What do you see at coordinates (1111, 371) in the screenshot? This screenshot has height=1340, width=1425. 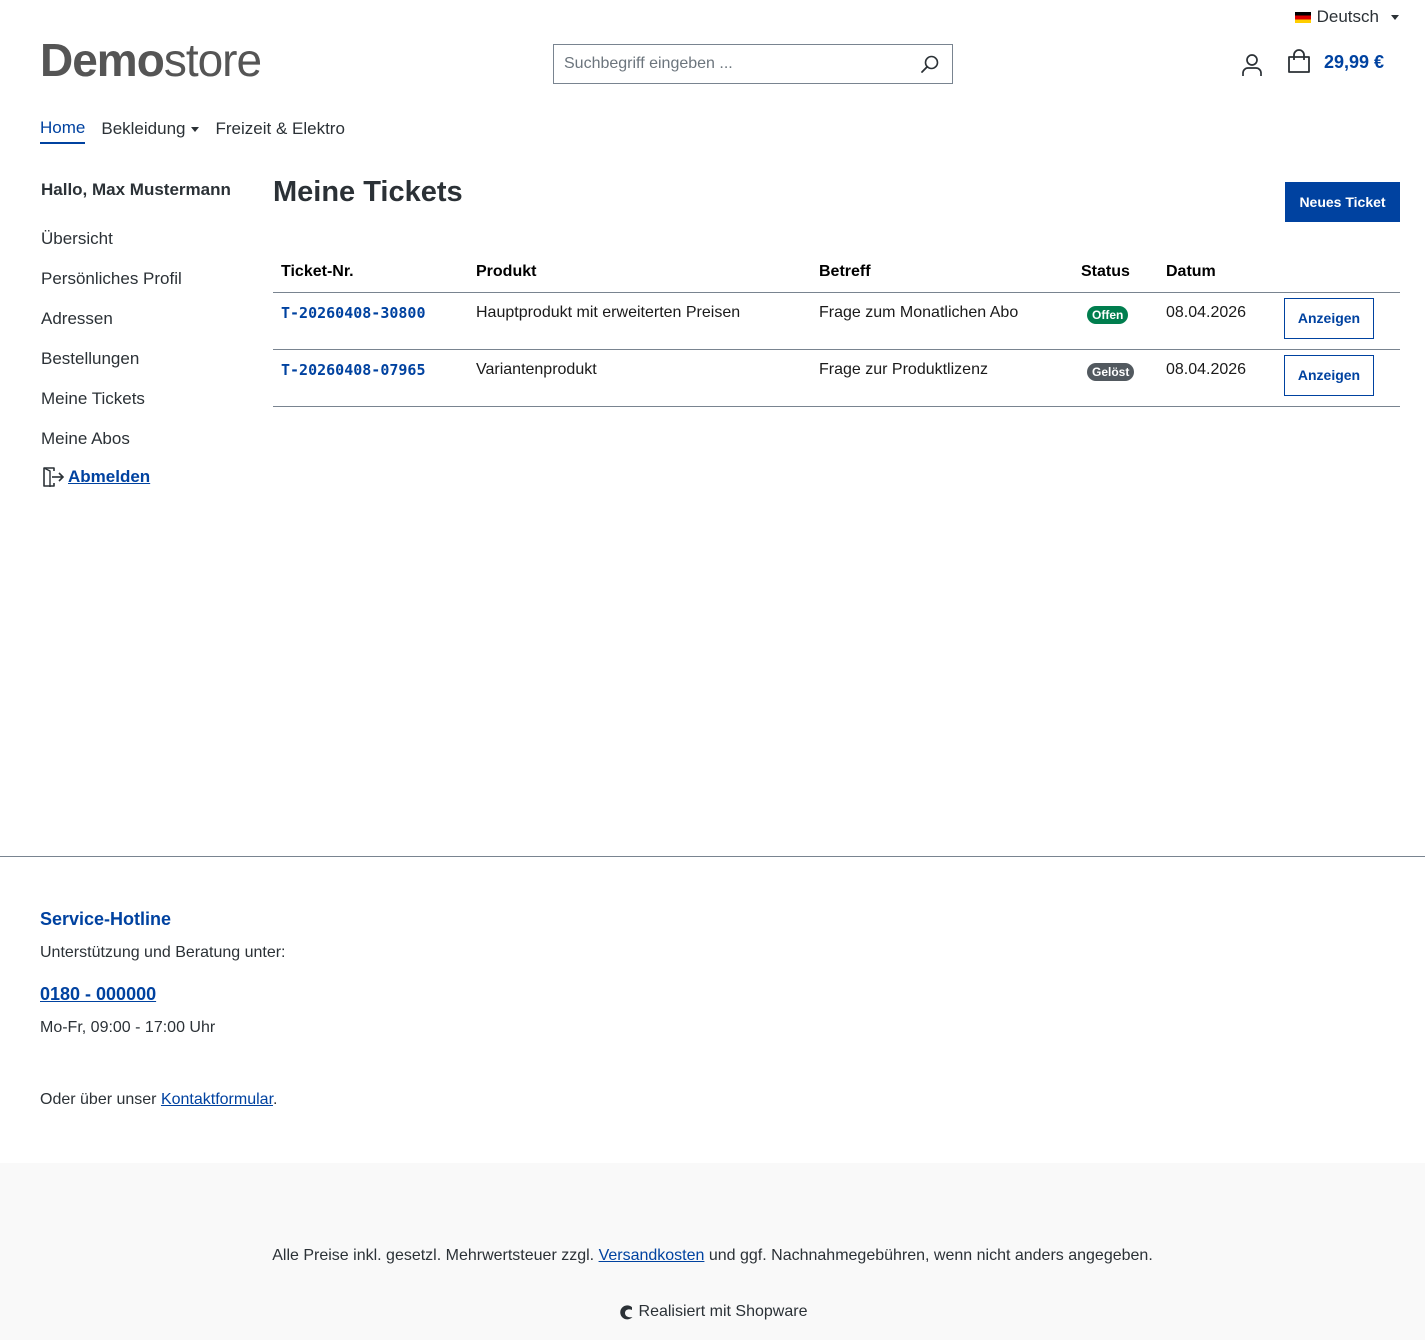 I see `status-badge: Gelöst` at bounding box center [1111, 371].